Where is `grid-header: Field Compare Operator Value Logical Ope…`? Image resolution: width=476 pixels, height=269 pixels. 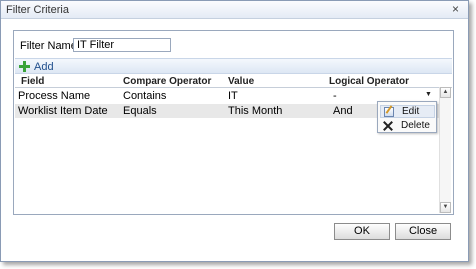 grid-header: Field Compare Operator Value Logical Ope… is located at coordinates (233, 82).